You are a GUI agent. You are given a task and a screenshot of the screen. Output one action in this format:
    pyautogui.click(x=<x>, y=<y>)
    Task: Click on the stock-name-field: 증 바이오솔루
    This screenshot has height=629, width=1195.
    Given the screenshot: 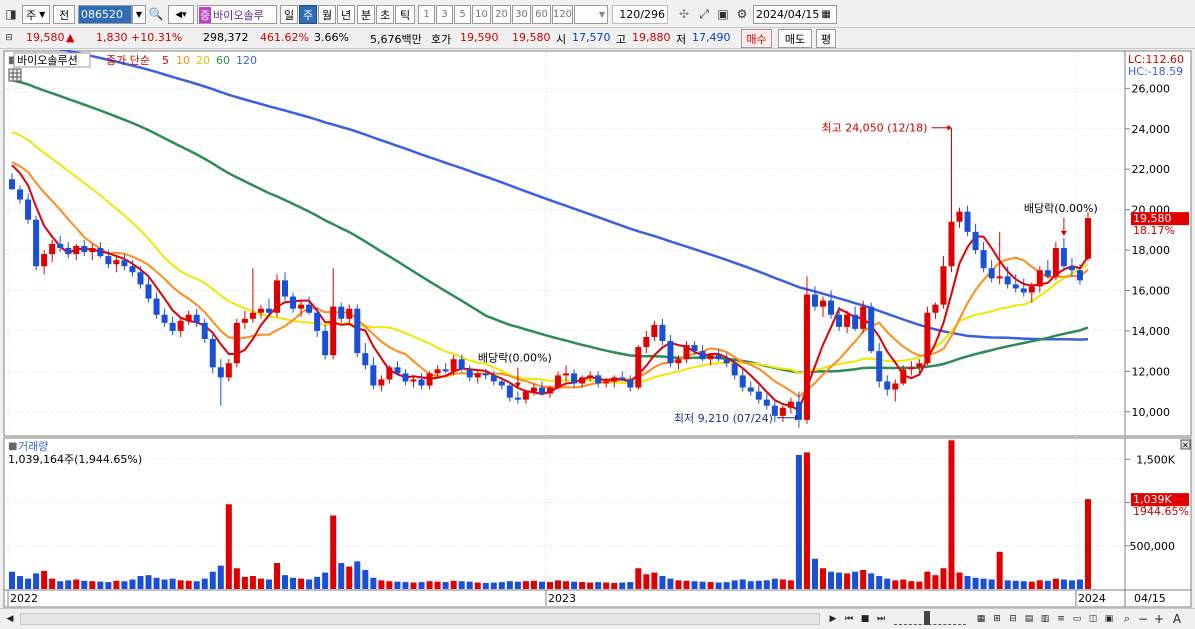 What is the action you would take?
    pyautogui.click(x=237, y=14)
    